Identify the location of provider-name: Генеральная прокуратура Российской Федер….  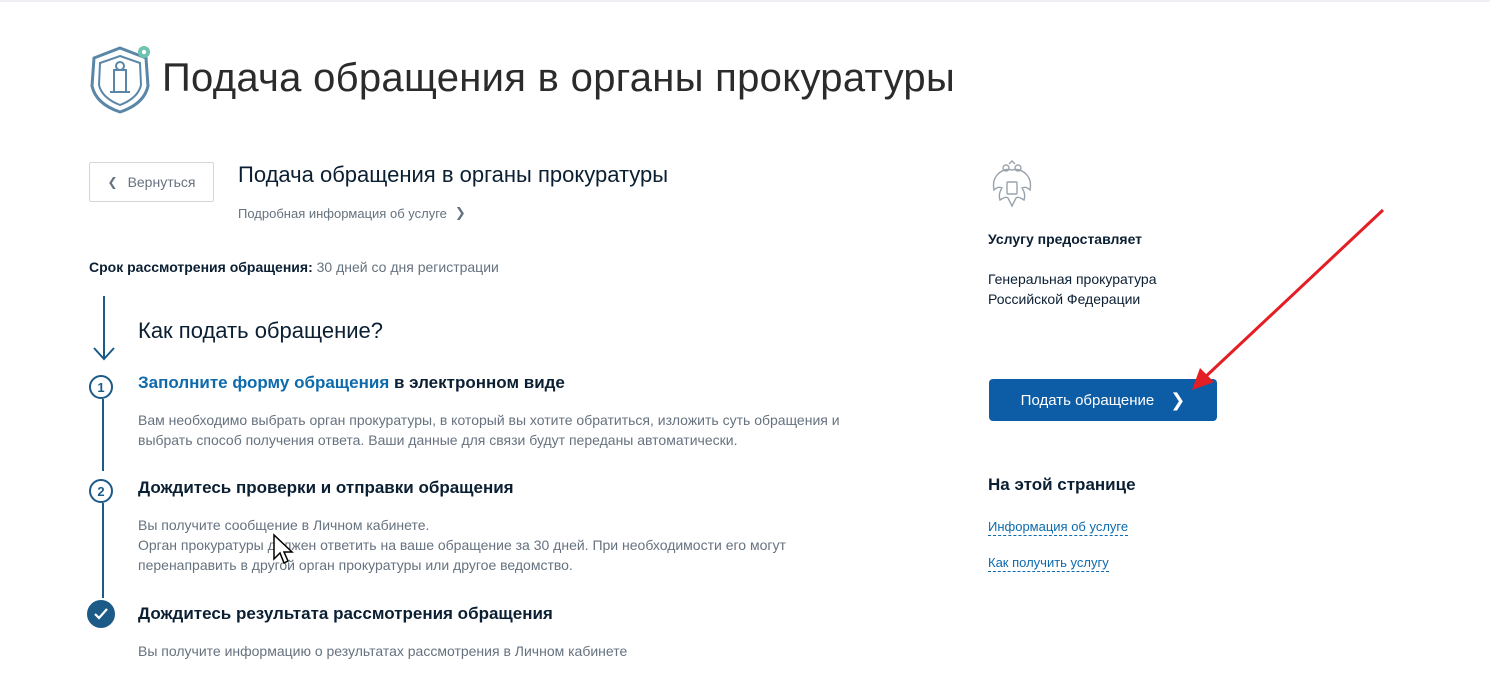
(1088, 289).